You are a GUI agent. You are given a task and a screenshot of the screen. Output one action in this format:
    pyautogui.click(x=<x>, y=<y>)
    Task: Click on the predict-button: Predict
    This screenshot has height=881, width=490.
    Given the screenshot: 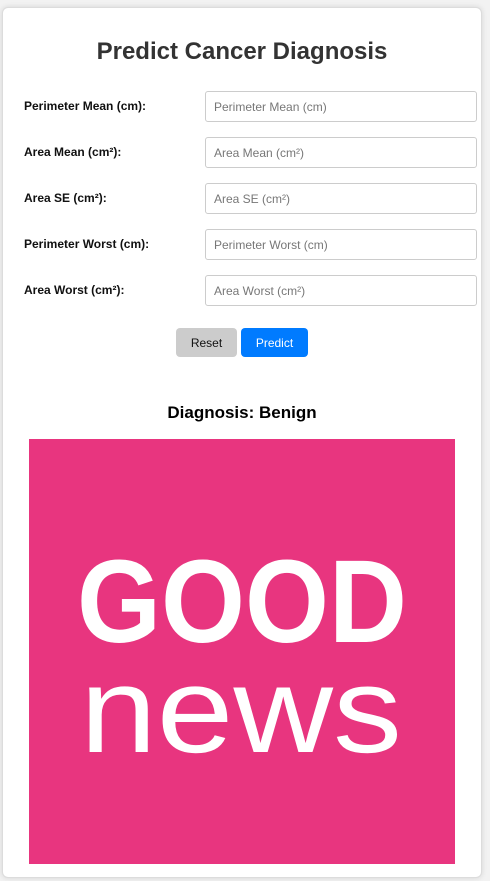 What is the action you would take?
    pyautogui.click(x=274, y=342)
    